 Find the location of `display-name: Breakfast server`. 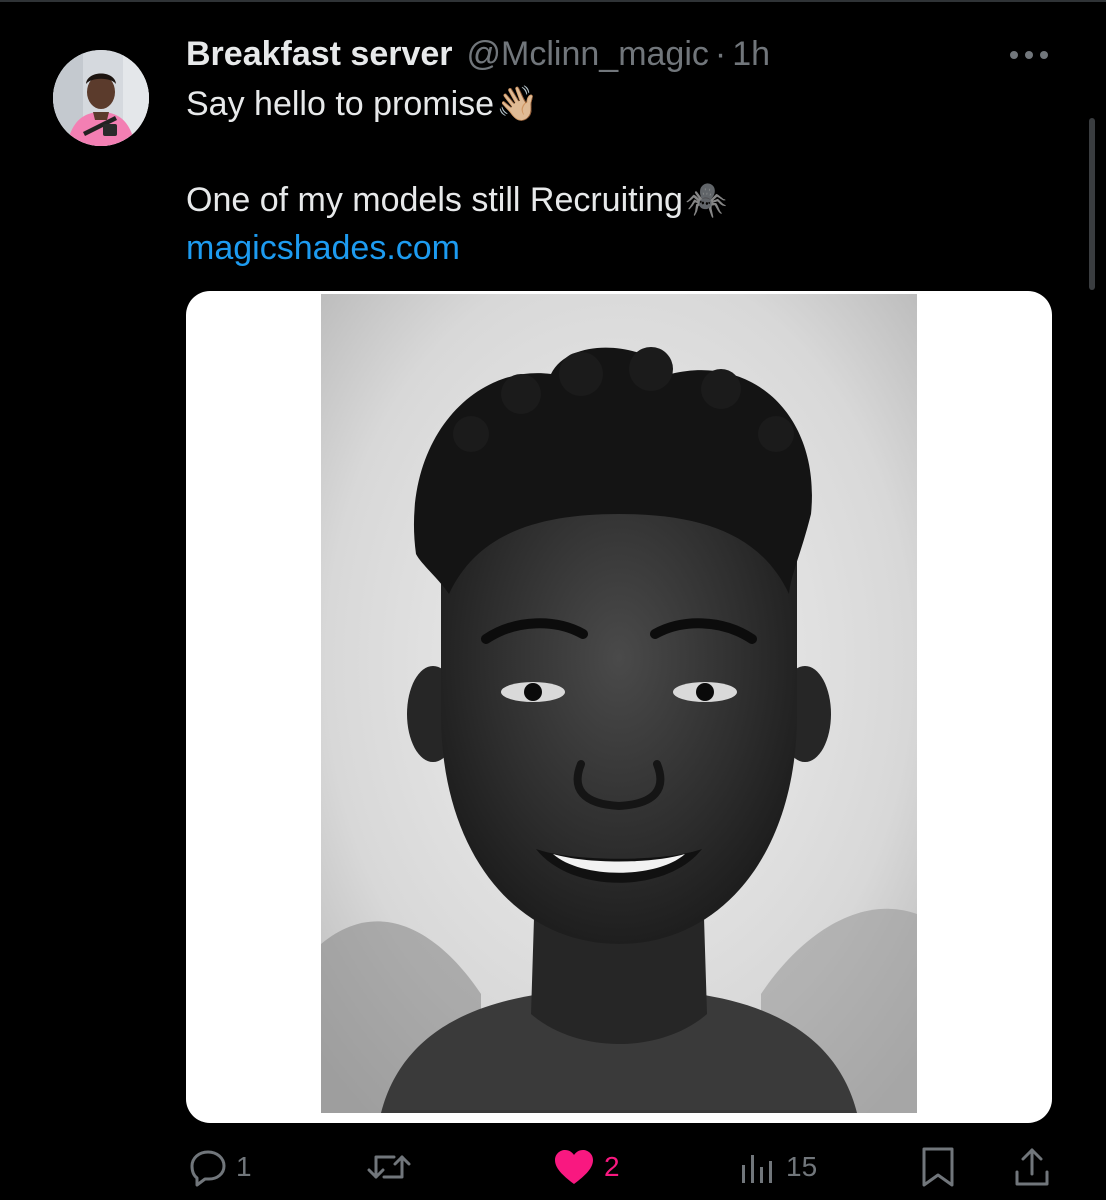

display-name: Breakfast server is located at coordinates (319, 54).